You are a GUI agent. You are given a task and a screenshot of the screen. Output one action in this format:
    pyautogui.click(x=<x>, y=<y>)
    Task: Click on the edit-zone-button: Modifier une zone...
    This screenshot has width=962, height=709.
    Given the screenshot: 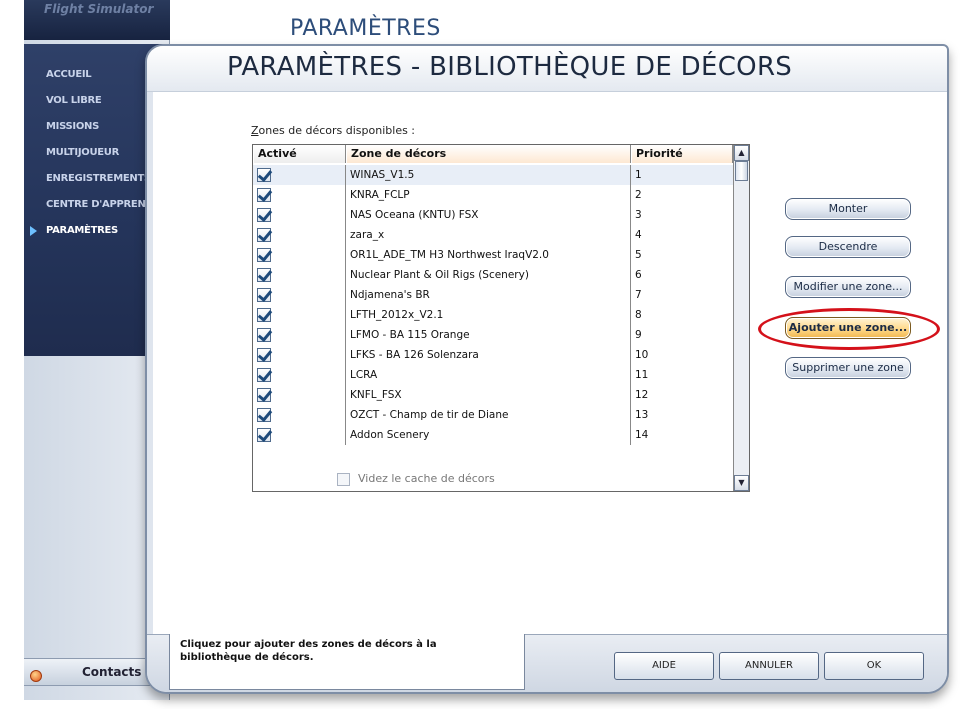 What is the action you would take?
    pyautogui.click(x=848, y=287)
    